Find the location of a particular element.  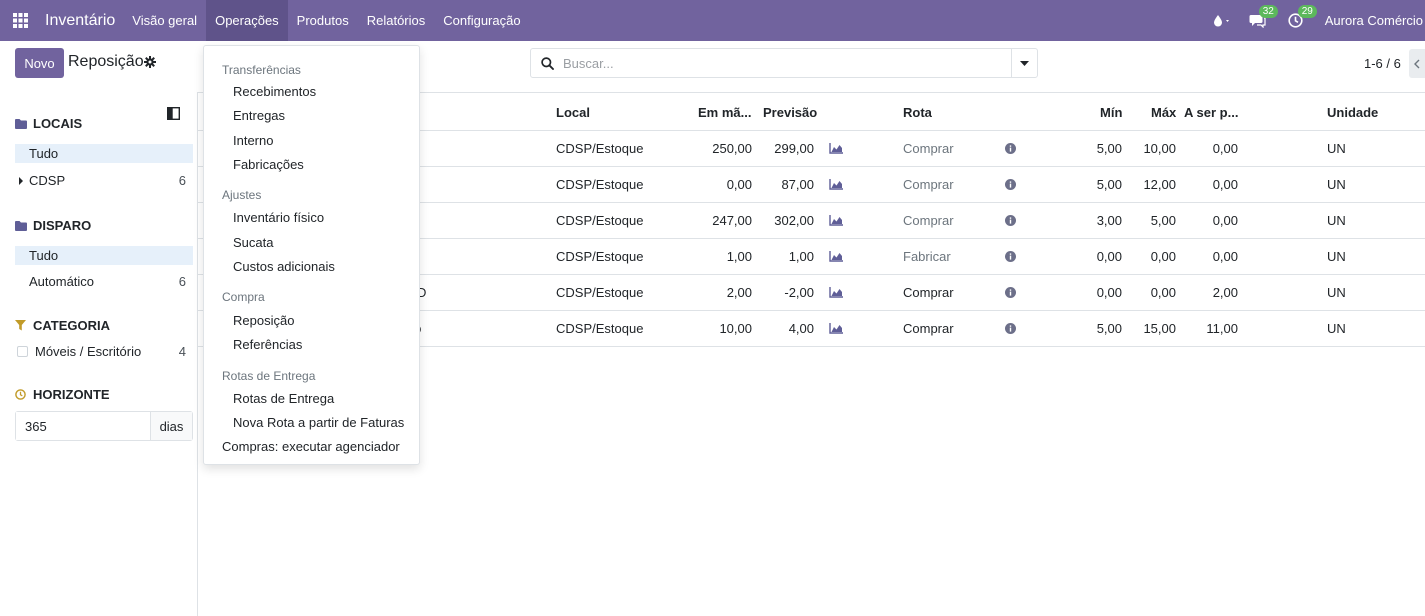

filter-icon is located at coordinates (24, 325).